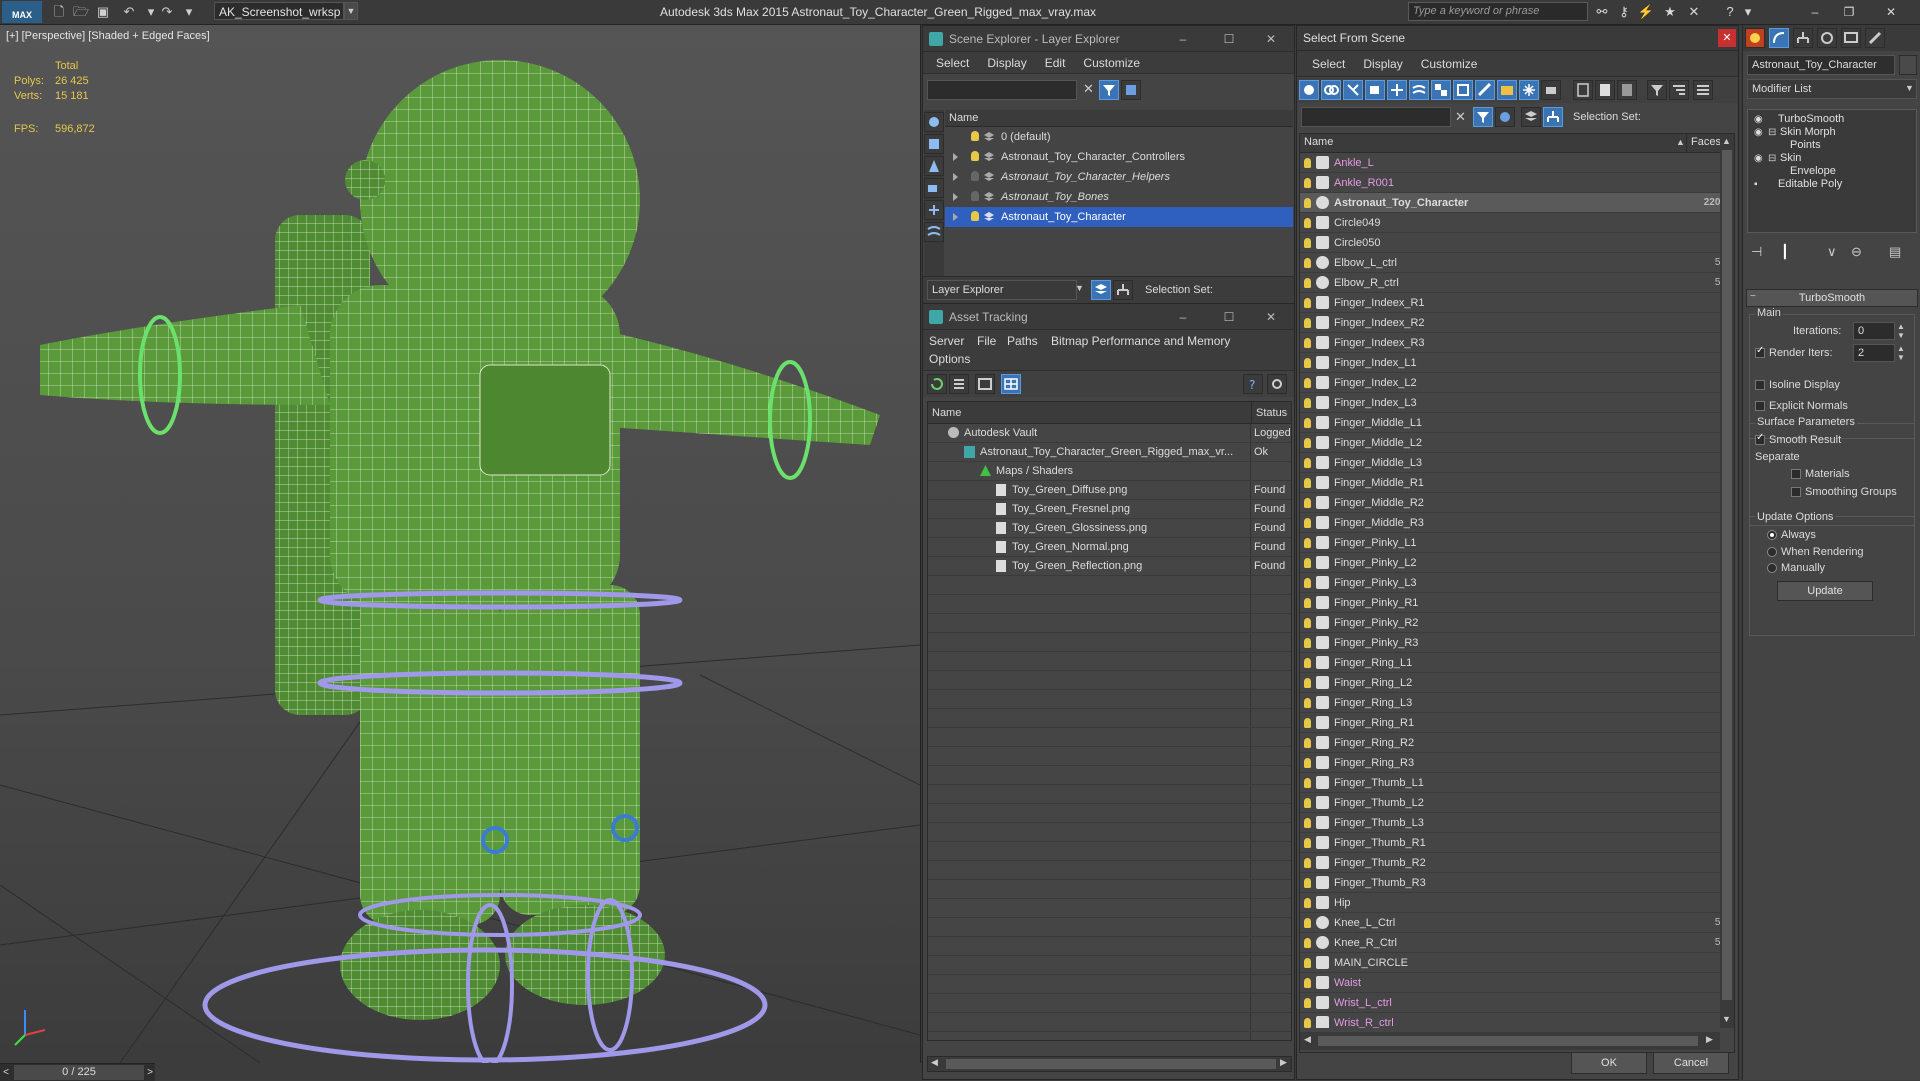  What do you see at coordinates (1832, 132) in the screenshot?
I see `modifier-stack-item: ◉ ⊟ Skin Morph` at bounding box center [1832, 132].